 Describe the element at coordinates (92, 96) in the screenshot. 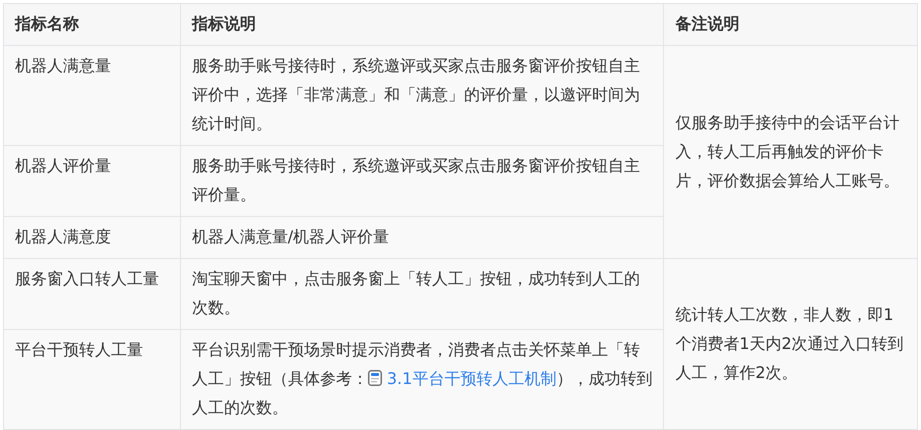

I see `table-cell: 机器人满意量` at that location.